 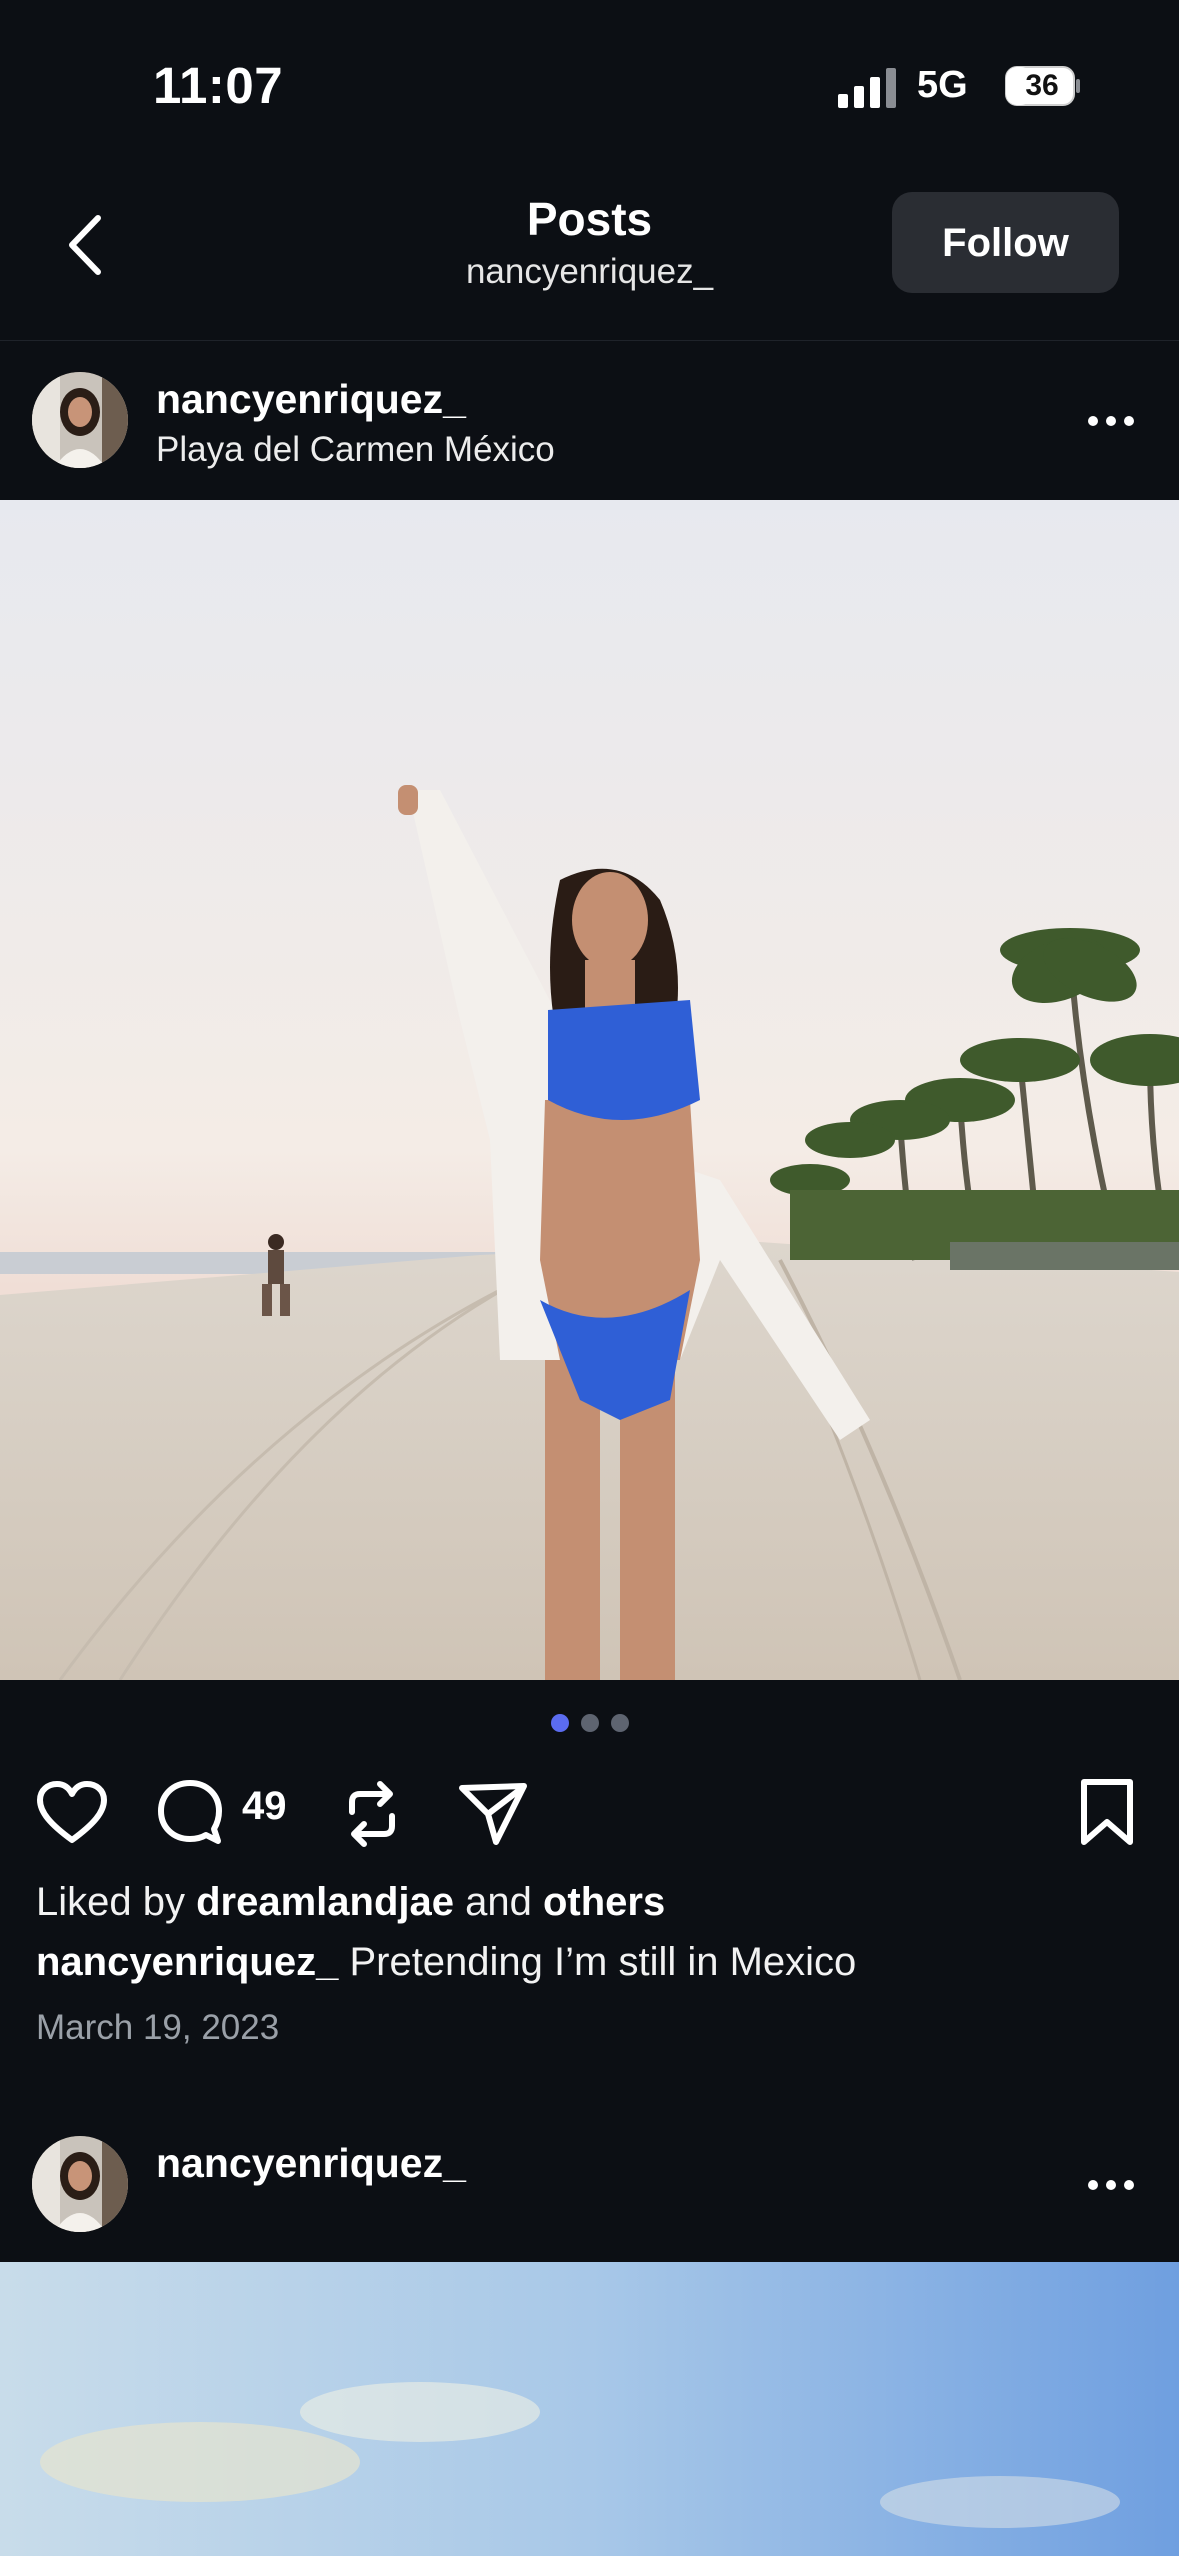 What do you see at coordinates (867, 88) in the screenshot?
I see `signal-icon` at bounding box center [867, 88].